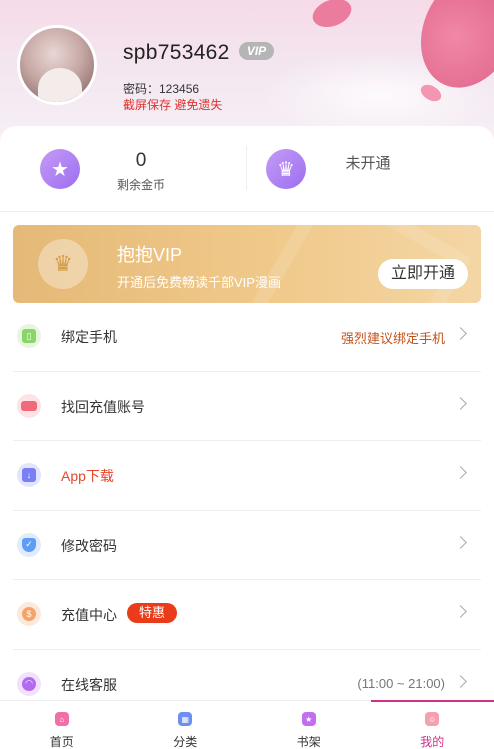 This screenshot has width=494, height=749. What do you see at coordinates (392, 338) in the screenshot?
I see `bind-phone-hint: 强烈建议绑定手机` at bounding box center [392, 338].